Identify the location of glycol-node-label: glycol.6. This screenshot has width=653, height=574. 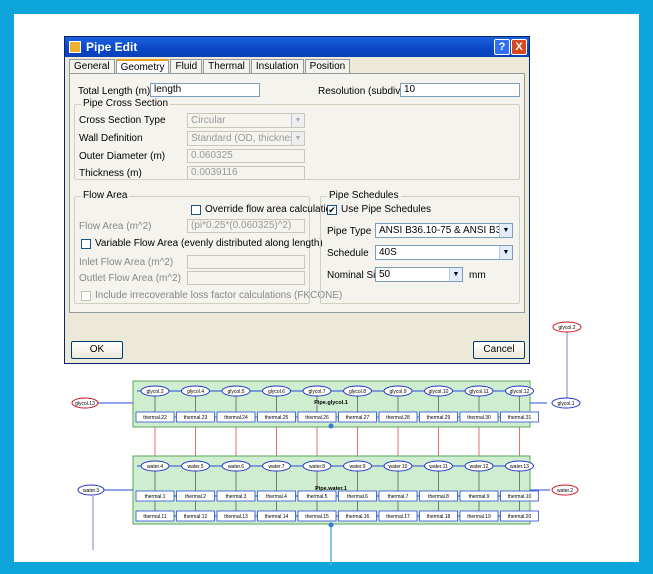
(276, 392).